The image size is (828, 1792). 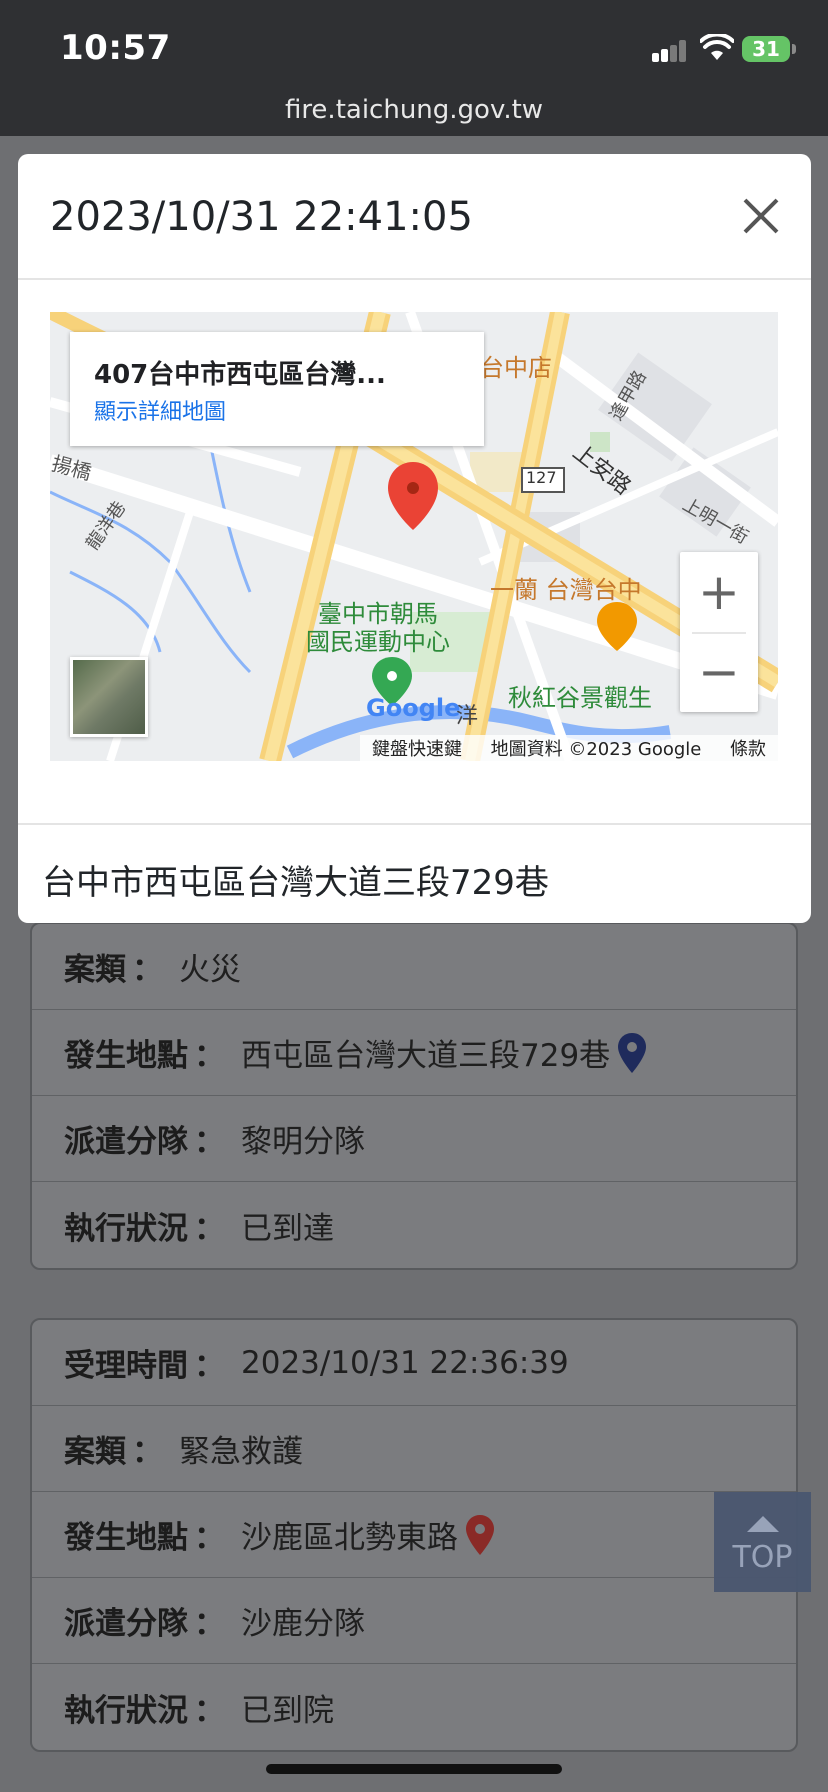 What do you see at coordinates (414, 50) in the screenshot?
I see `status-bar: 10:57 31` at bounding box center [414, 50].